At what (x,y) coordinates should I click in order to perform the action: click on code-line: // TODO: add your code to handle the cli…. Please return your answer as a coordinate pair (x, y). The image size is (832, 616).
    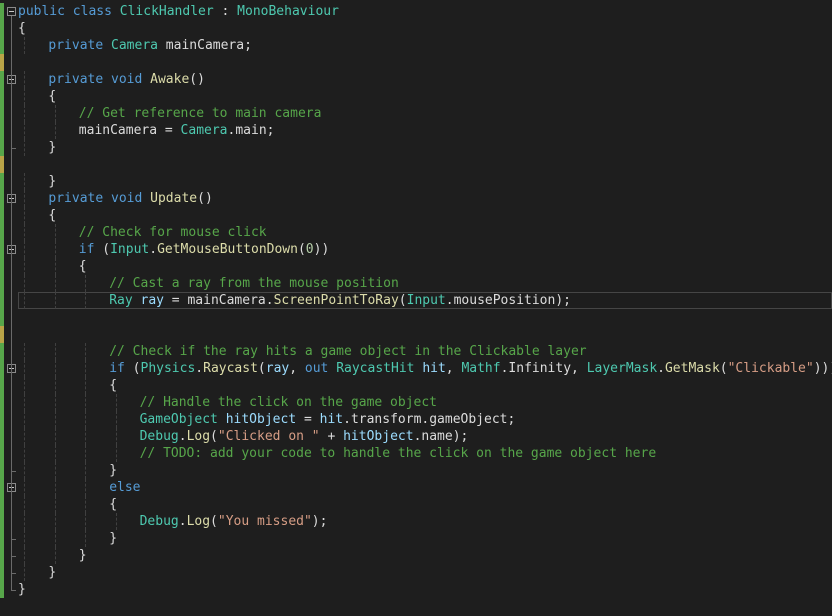
    Looking at the image, I should click on (425, 453).